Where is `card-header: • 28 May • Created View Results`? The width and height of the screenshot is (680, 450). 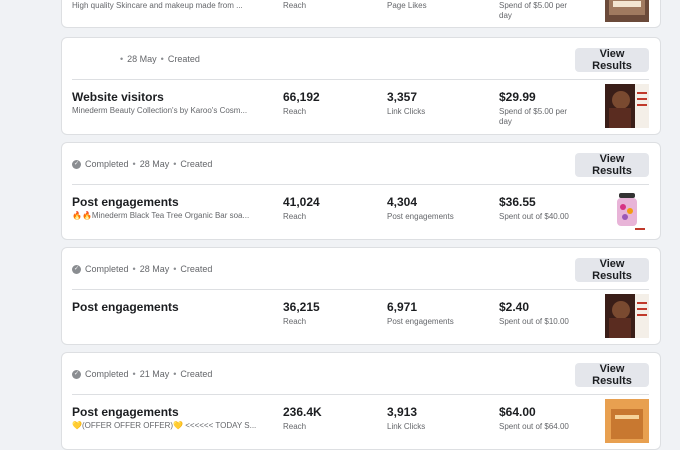
card-header: • 28 May • Created View Results is located at coordinates (361, 58).